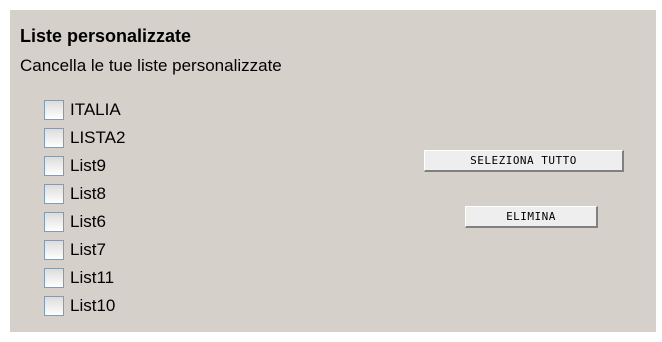  What do you see at coordinates (98, 137) in the screenshot?
I see `list-item-label: LISTA2` at bounding box center [98, 137].